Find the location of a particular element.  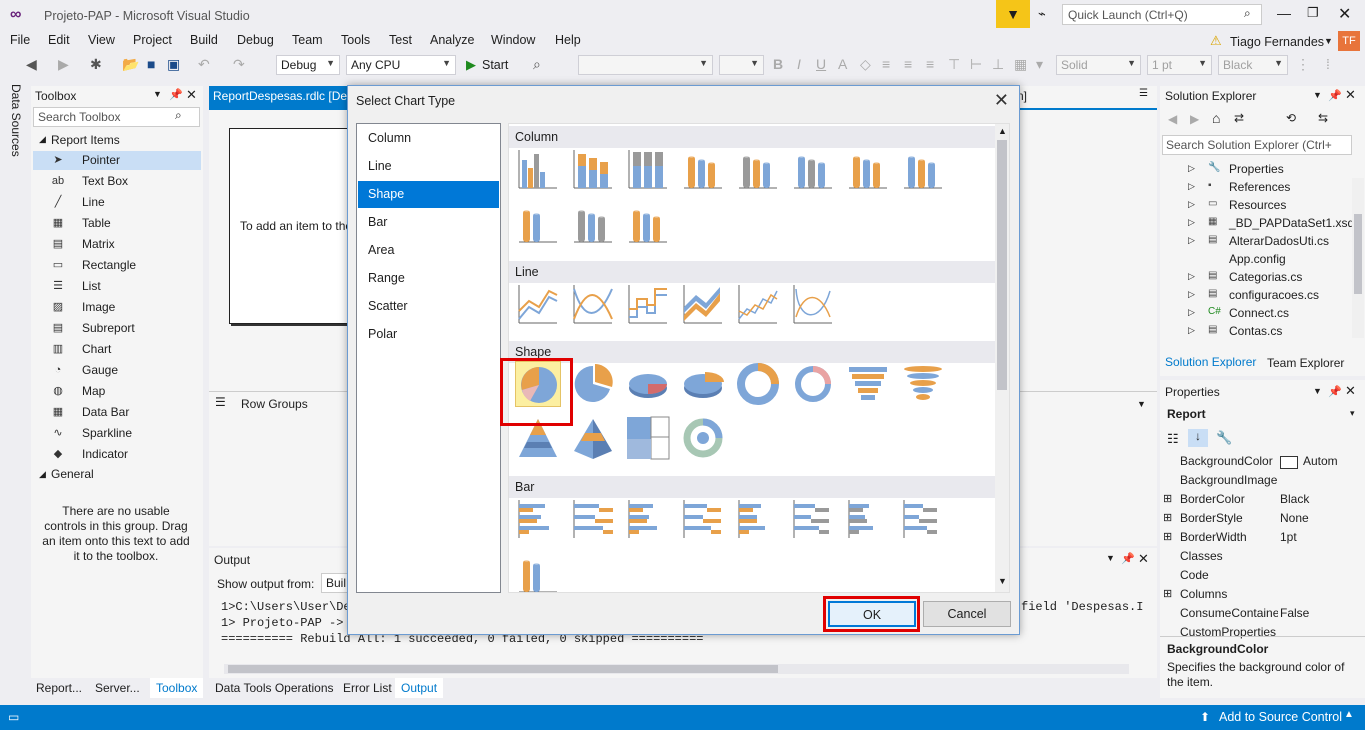

quick-launch-input: Quick Launch (Ctrl+Q) is located at coordinates (1162, 14).